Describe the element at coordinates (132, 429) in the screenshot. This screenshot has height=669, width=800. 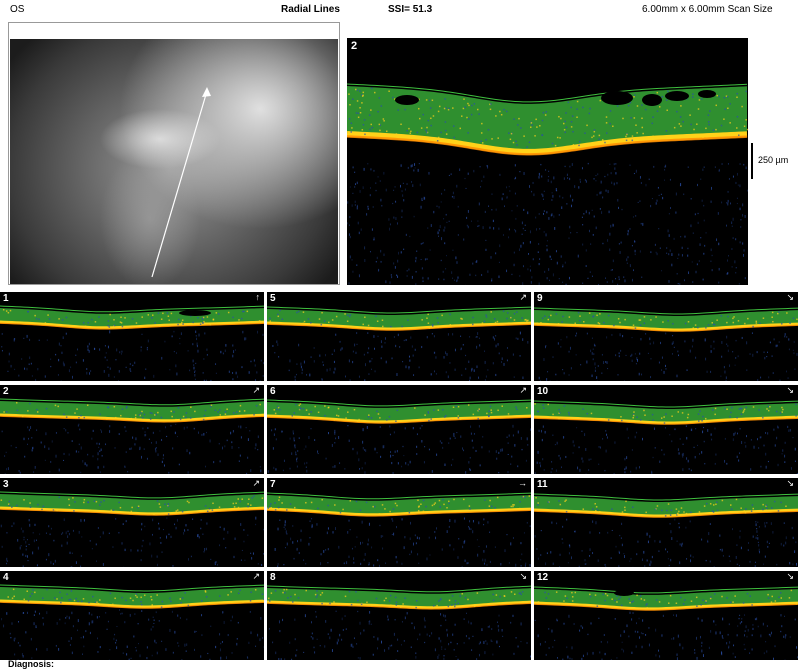
I see `thumbnail-bscan: 2↗` at that location.